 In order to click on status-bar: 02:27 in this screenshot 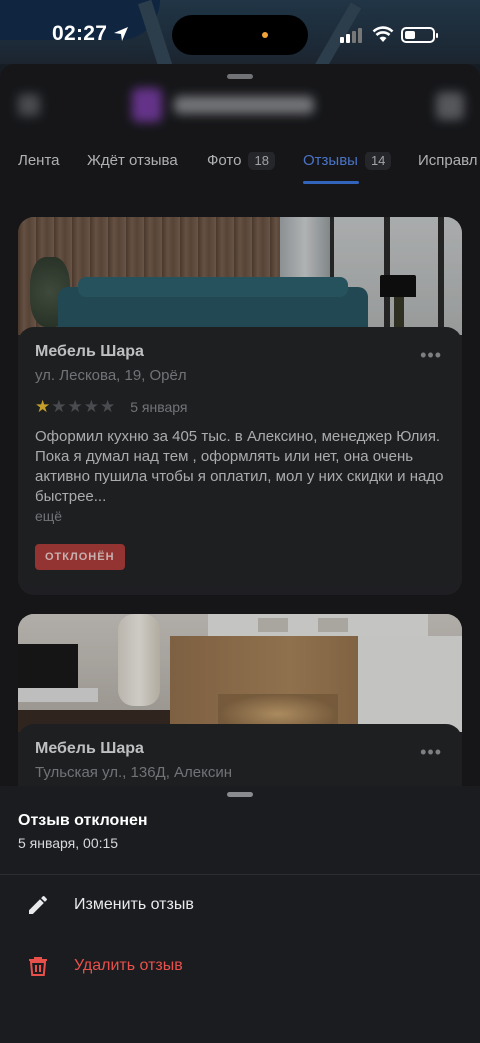, I will do `click(240, 35)`.